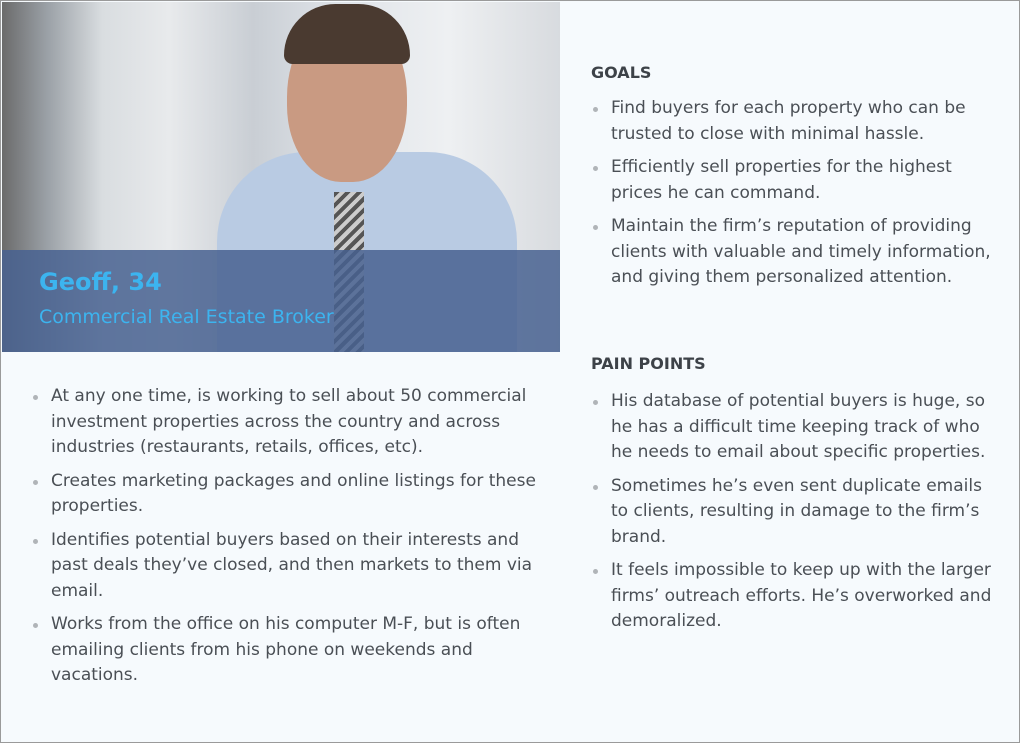 This screenshot has height=743, width=1020. What do you see at coordinates (621, 72) in the screenshot?
I see `goals-heading: GOALS` at bounding box center [621, 72].